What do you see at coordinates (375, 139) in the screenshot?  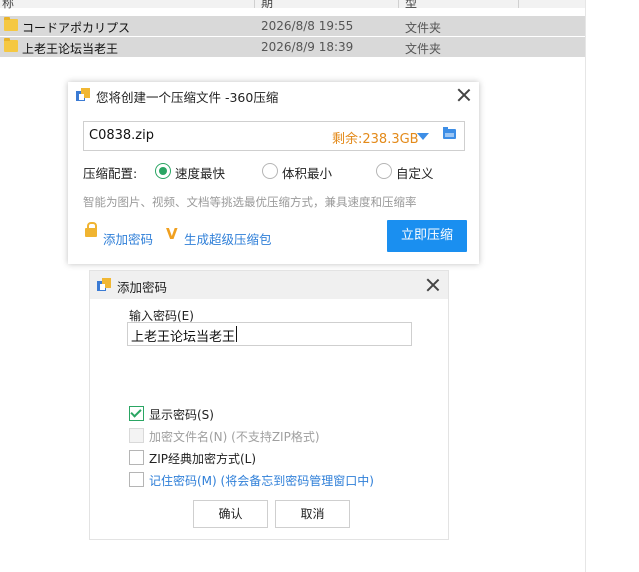 I see `free-space-label: 剩余:238.3GB` at bounding box center [375, 139].